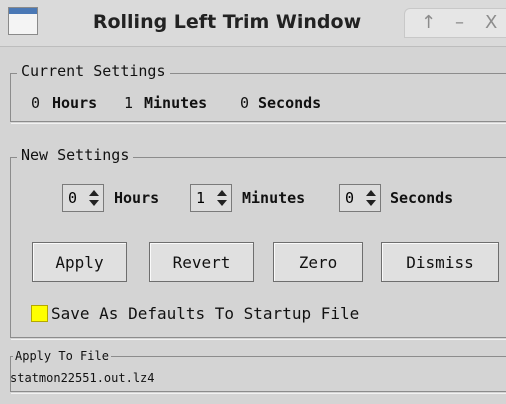 The height and width of the screenshot is (404, 506). I want to click on minutes-stepper-icon, so click(222, 198).